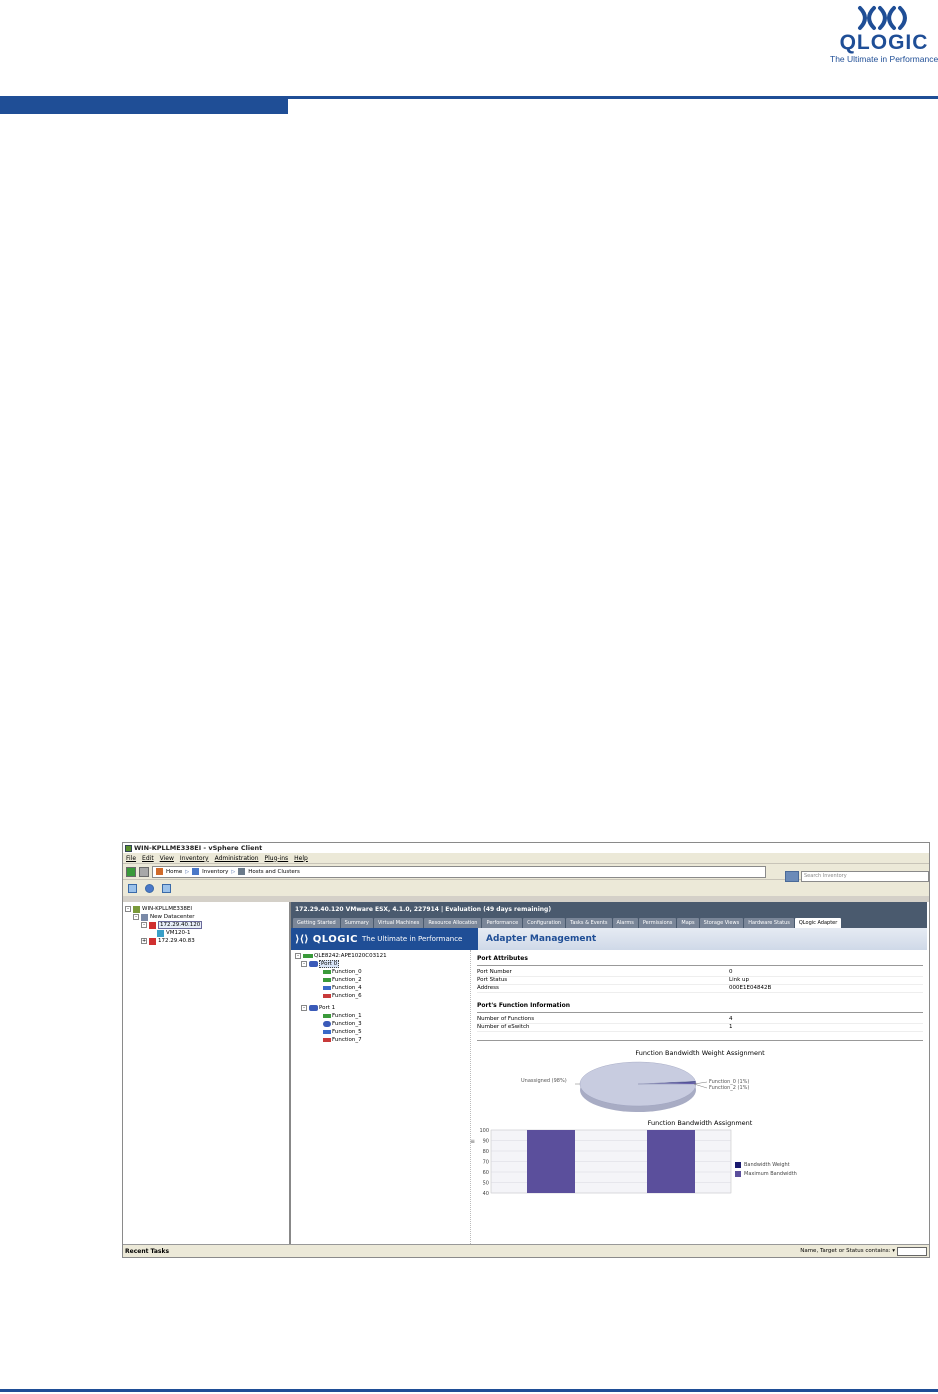 The width and height of the screenshot is (938, 1394). I want to click on tree-item-vcenter: - WIN-KPLLME338EI, so click(206, 909).